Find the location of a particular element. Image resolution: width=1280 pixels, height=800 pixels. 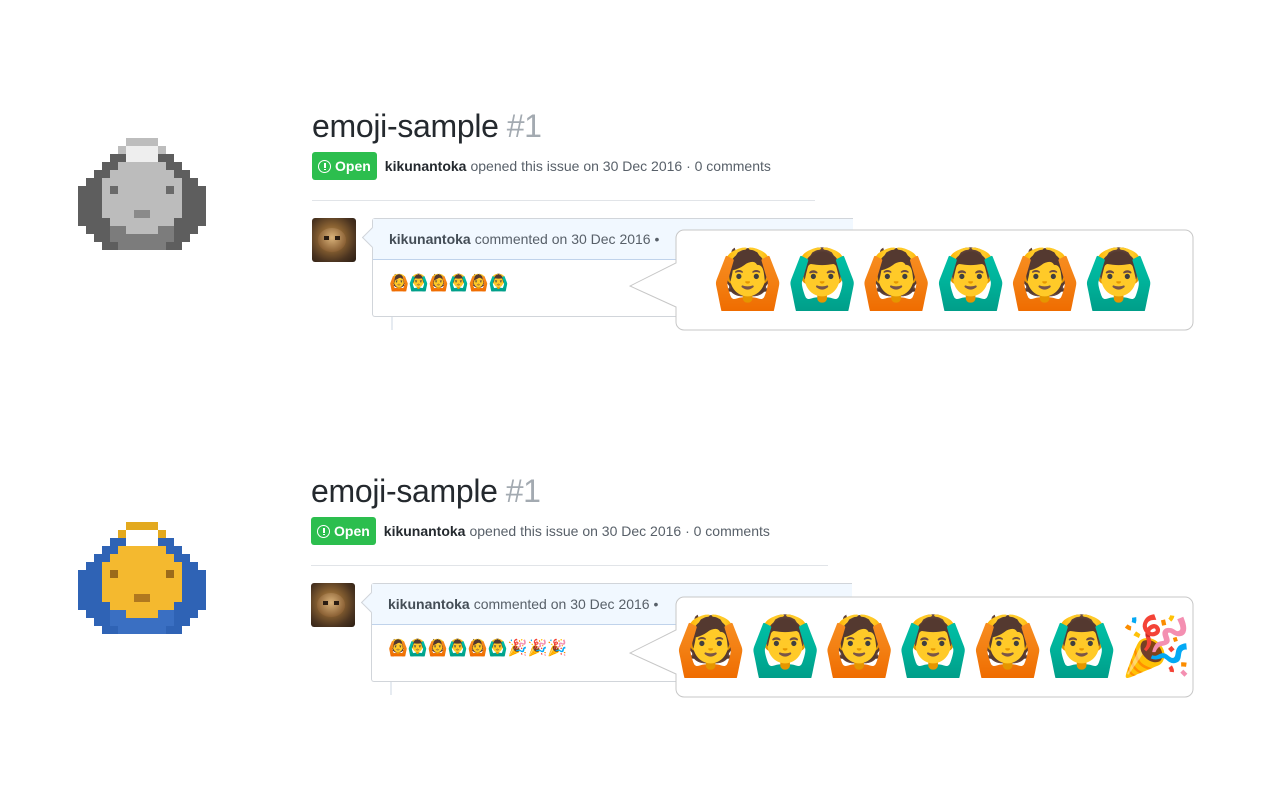

callout-emoji: 🙆🙆‍♂️🙆🙆‍♂️🙆🙆‍♂️🎉 is located at coordinates (934, 646).